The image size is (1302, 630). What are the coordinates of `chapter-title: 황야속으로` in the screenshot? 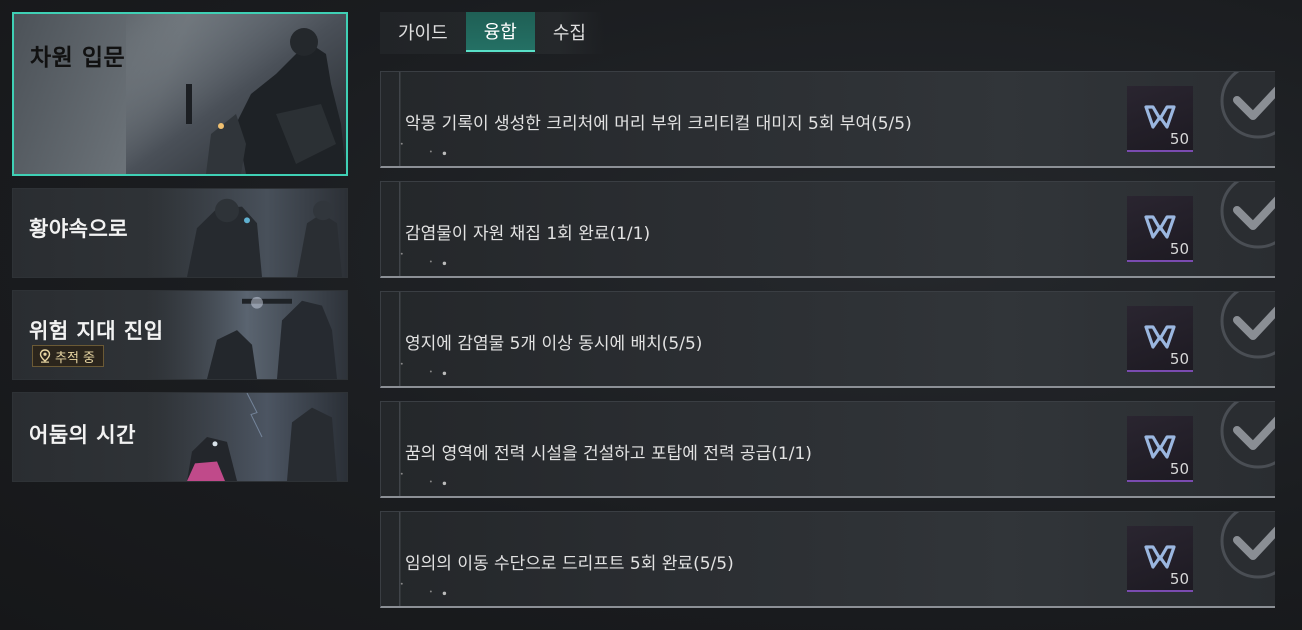 It's located at (79, 229).